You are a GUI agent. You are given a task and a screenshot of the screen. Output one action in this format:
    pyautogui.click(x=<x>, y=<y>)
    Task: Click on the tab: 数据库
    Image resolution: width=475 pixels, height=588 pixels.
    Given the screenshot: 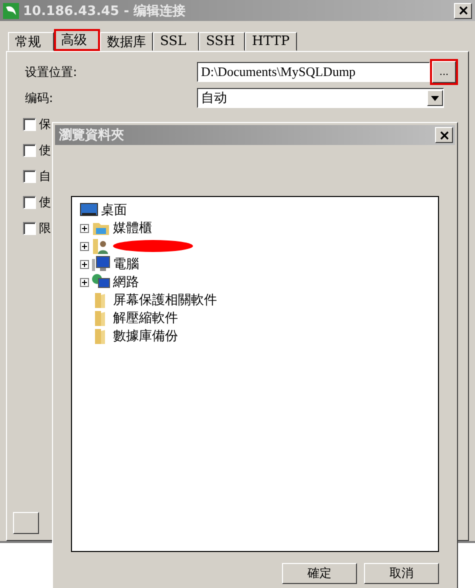 What is the action you would take?
    pyautogui.click(x=126, y=41)
    